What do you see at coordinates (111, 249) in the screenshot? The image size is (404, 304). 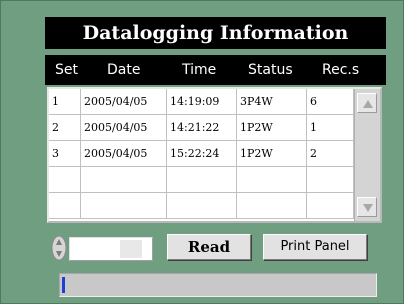 I see `set-number-input` at bounding box center [111, 249].